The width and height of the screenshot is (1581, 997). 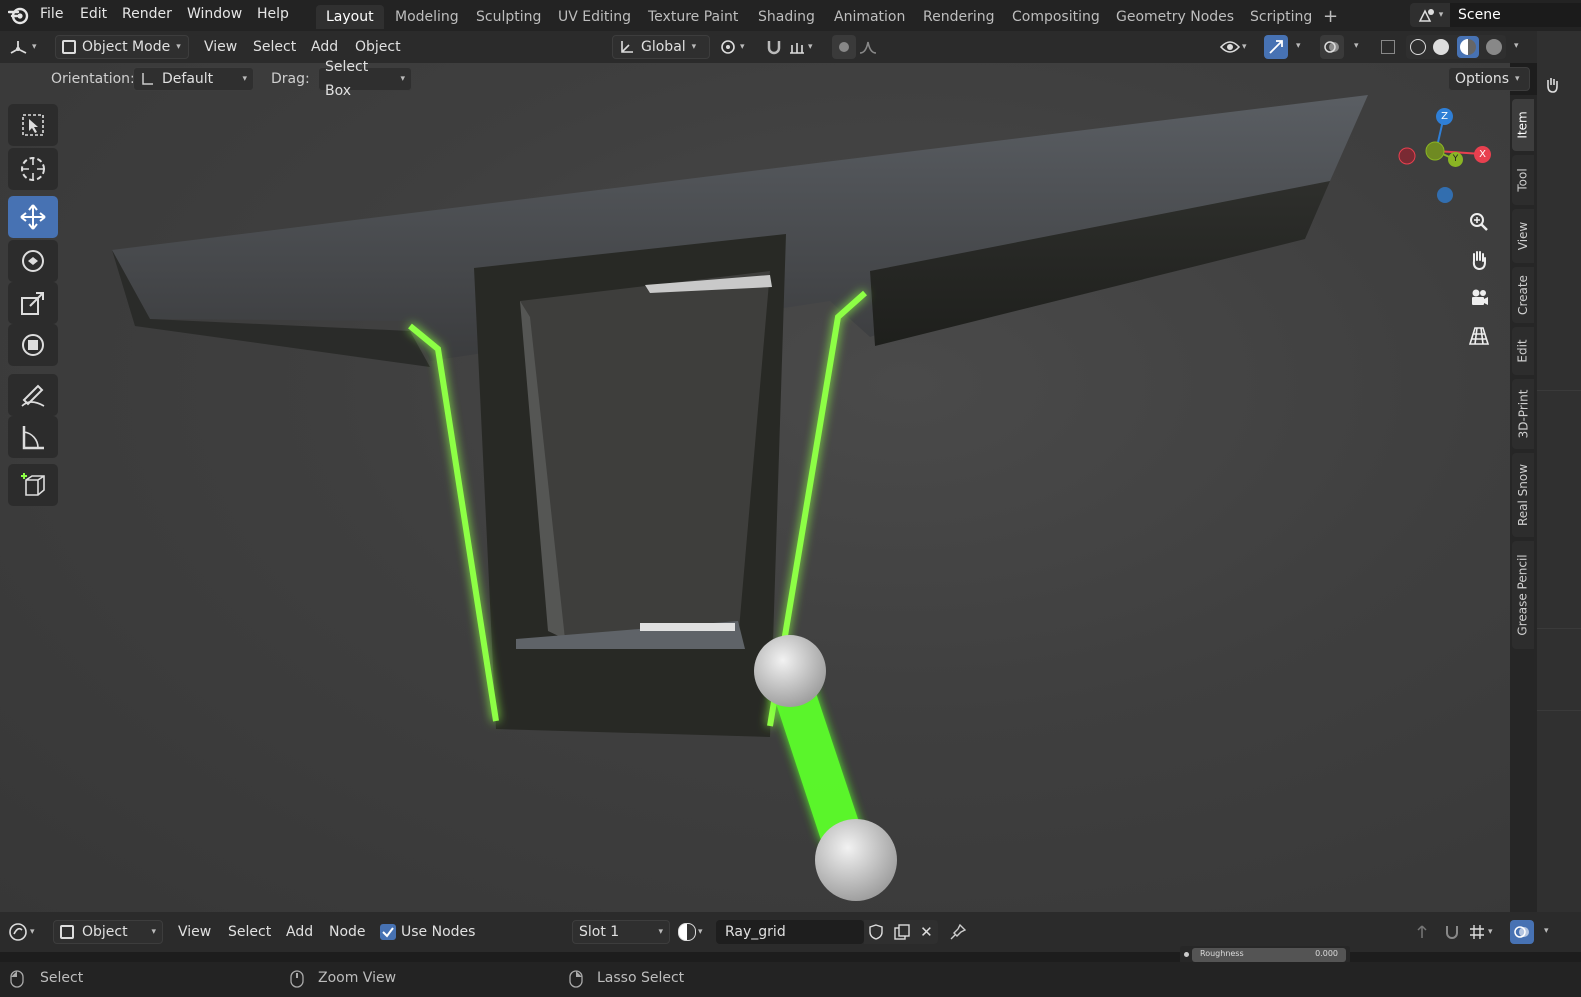 I want to click on tab-rendering: Rendering, so click(x=959, y=17).